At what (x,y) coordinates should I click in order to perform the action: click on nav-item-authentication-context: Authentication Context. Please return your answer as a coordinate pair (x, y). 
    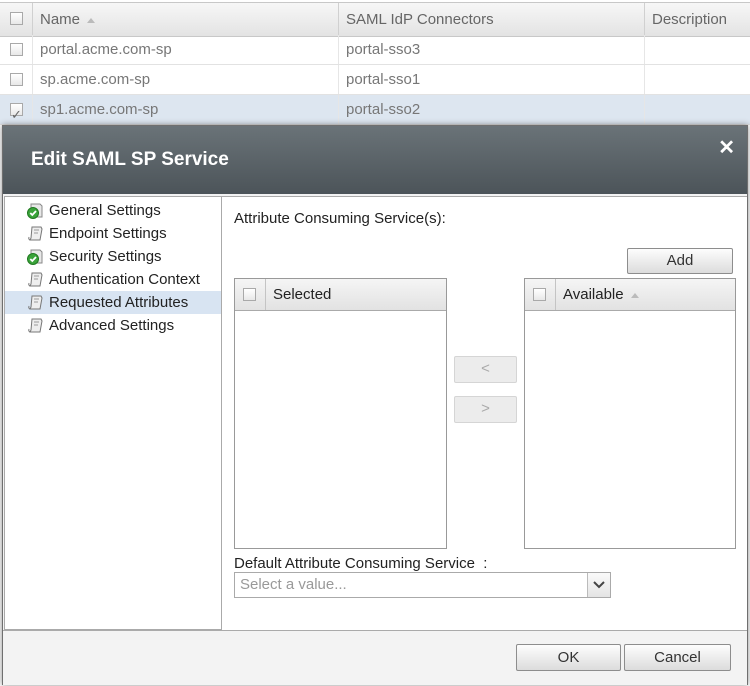
    Looking at the image, I should click on (113, 279).